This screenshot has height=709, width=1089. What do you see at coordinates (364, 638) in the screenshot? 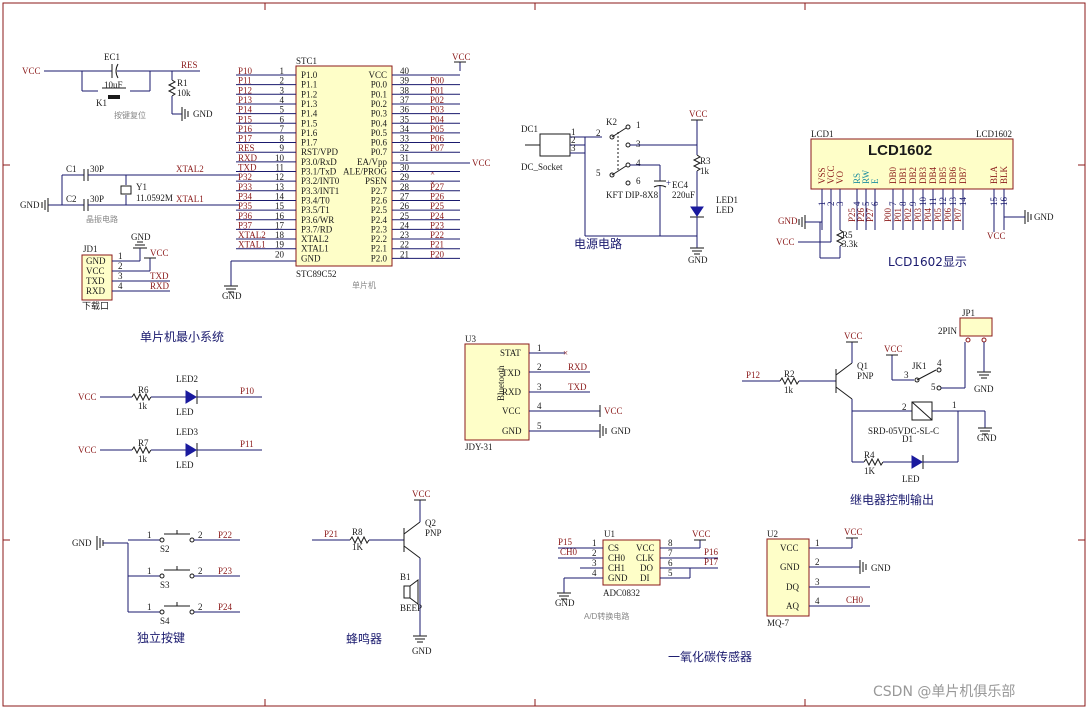
I see `section-title-buzzer: 蜂鸣器` at bounding box center [364, 638].